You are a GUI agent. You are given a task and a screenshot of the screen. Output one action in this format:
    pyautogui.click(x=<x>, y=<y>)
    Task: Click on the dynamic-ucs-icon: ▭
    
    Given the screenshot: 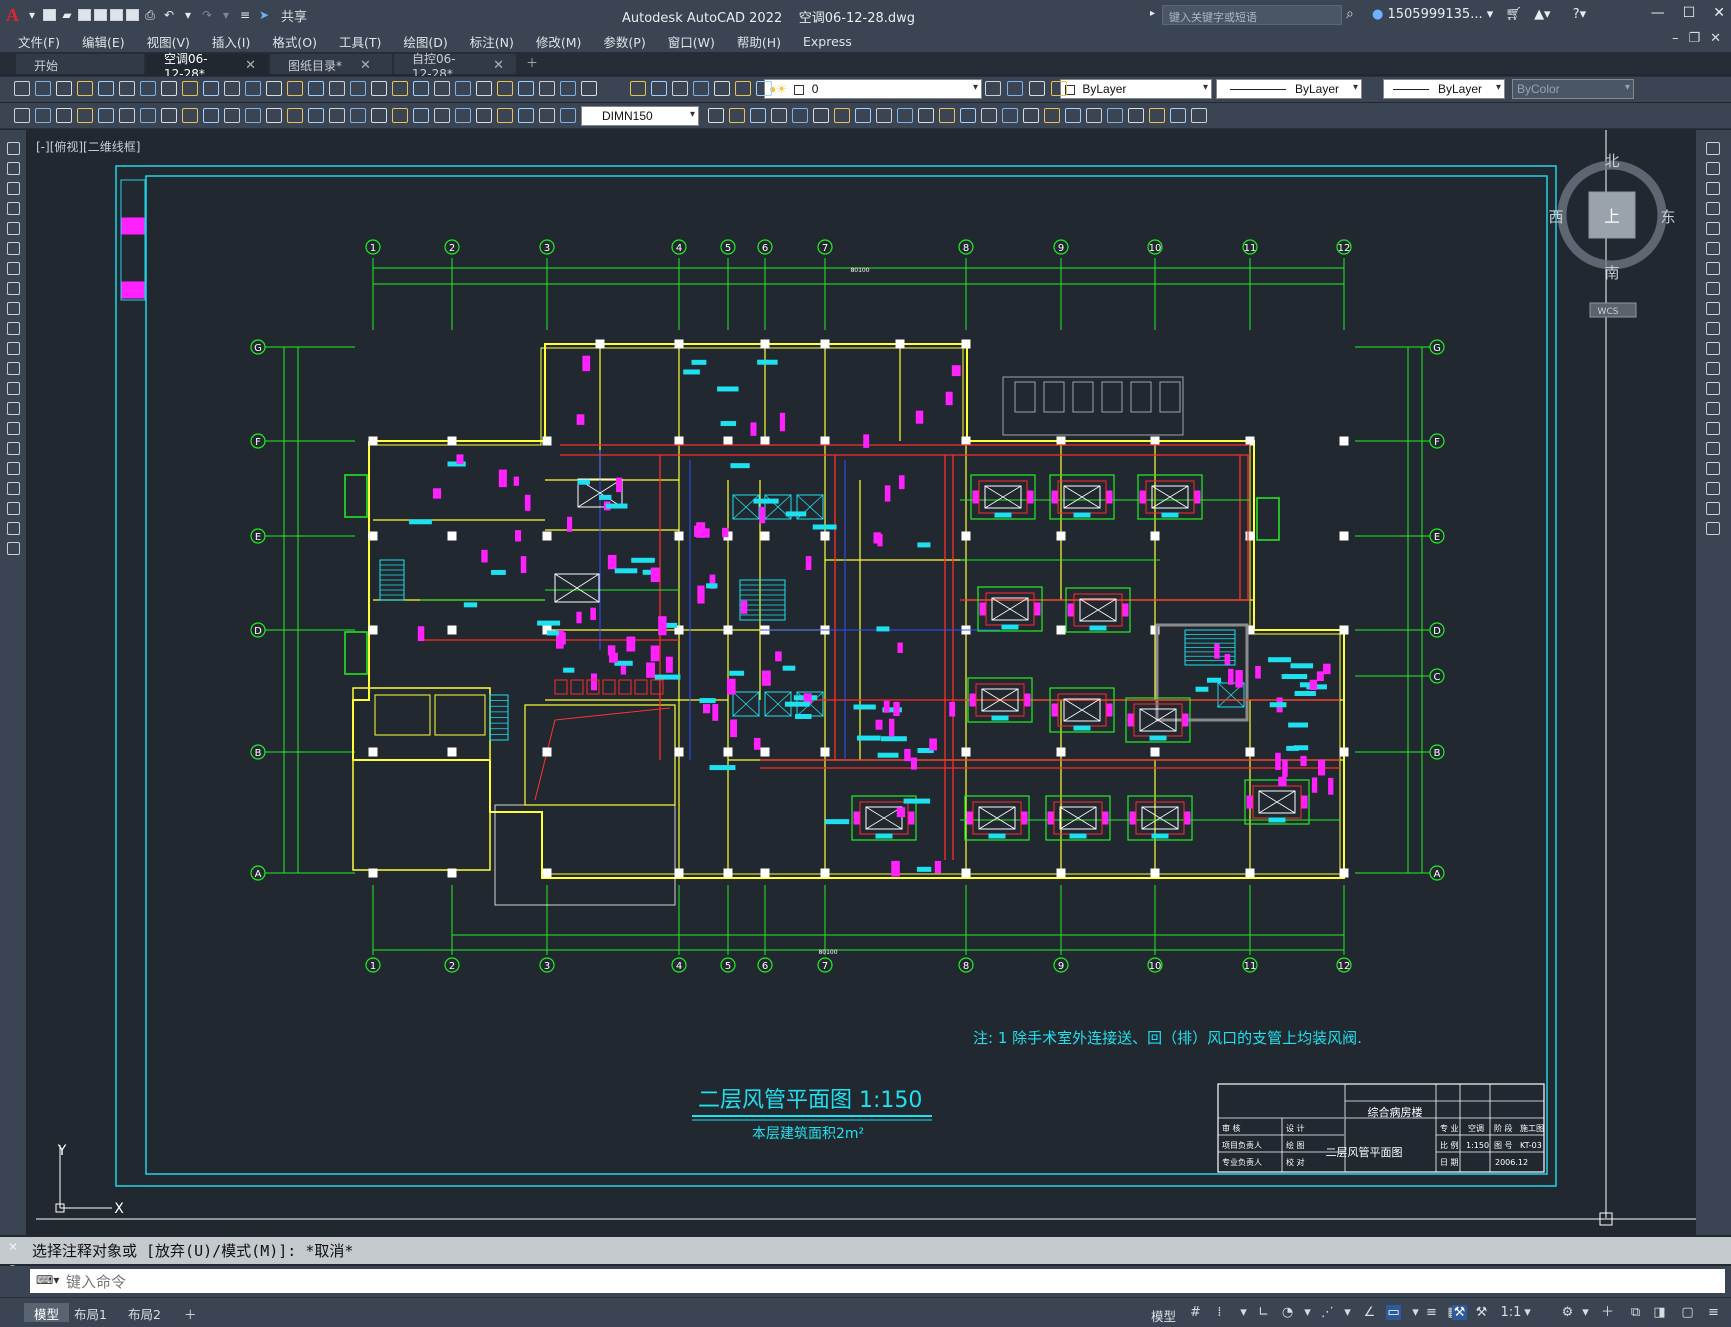 What is the action you would take?
    pyautogui.click(x=1393, y=1312)
    